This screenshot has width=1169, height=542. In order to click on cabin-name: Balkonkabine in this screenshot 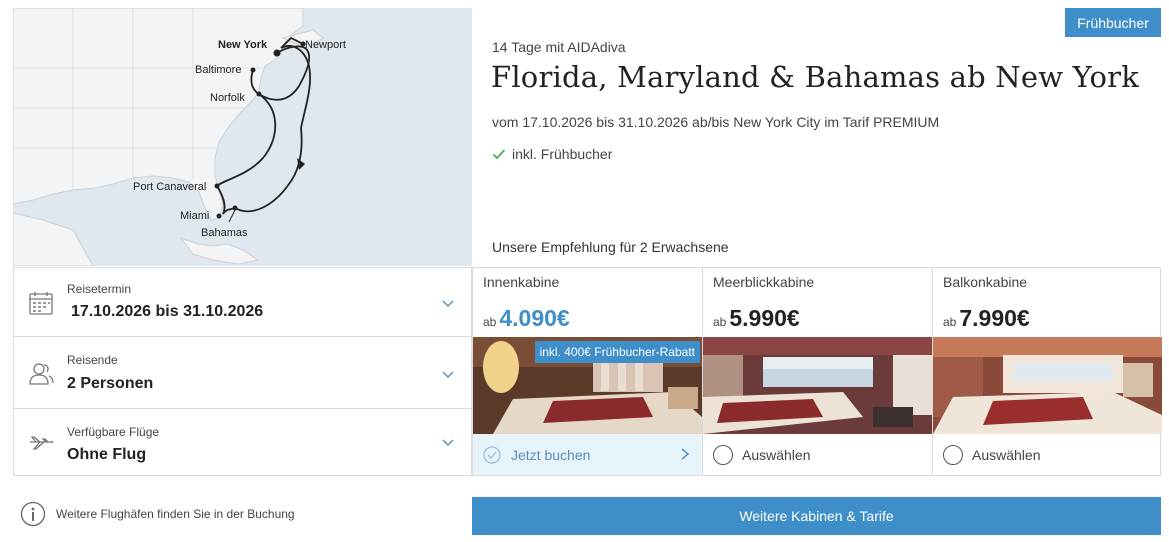, I will do `click(985, 282)`.